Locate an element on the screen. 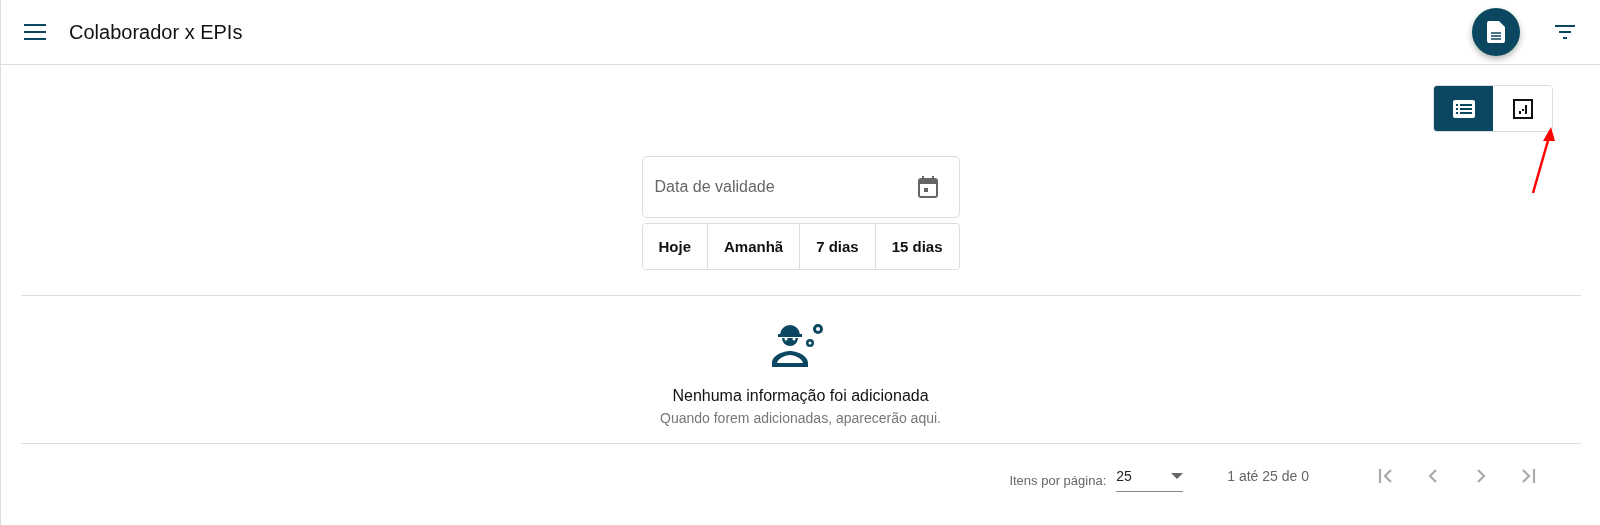 Image resolution: width=1600 pixels, height=525 pixels. page-size-label: Itens por página: is located at coordinates (1058, 480).